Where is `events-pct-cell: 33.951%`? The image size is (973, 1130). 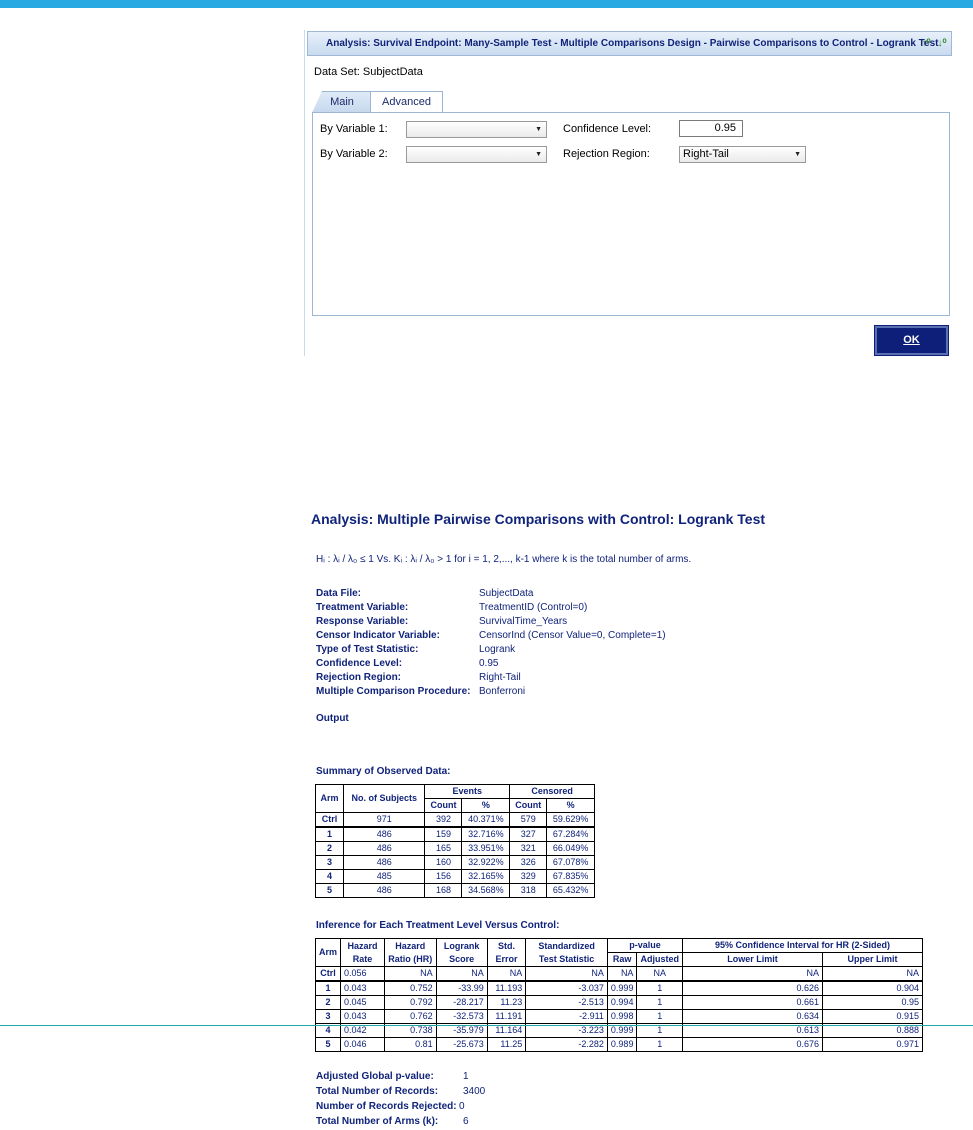 events-pct-cell: 33.951% is located at coordinates (486, 848).